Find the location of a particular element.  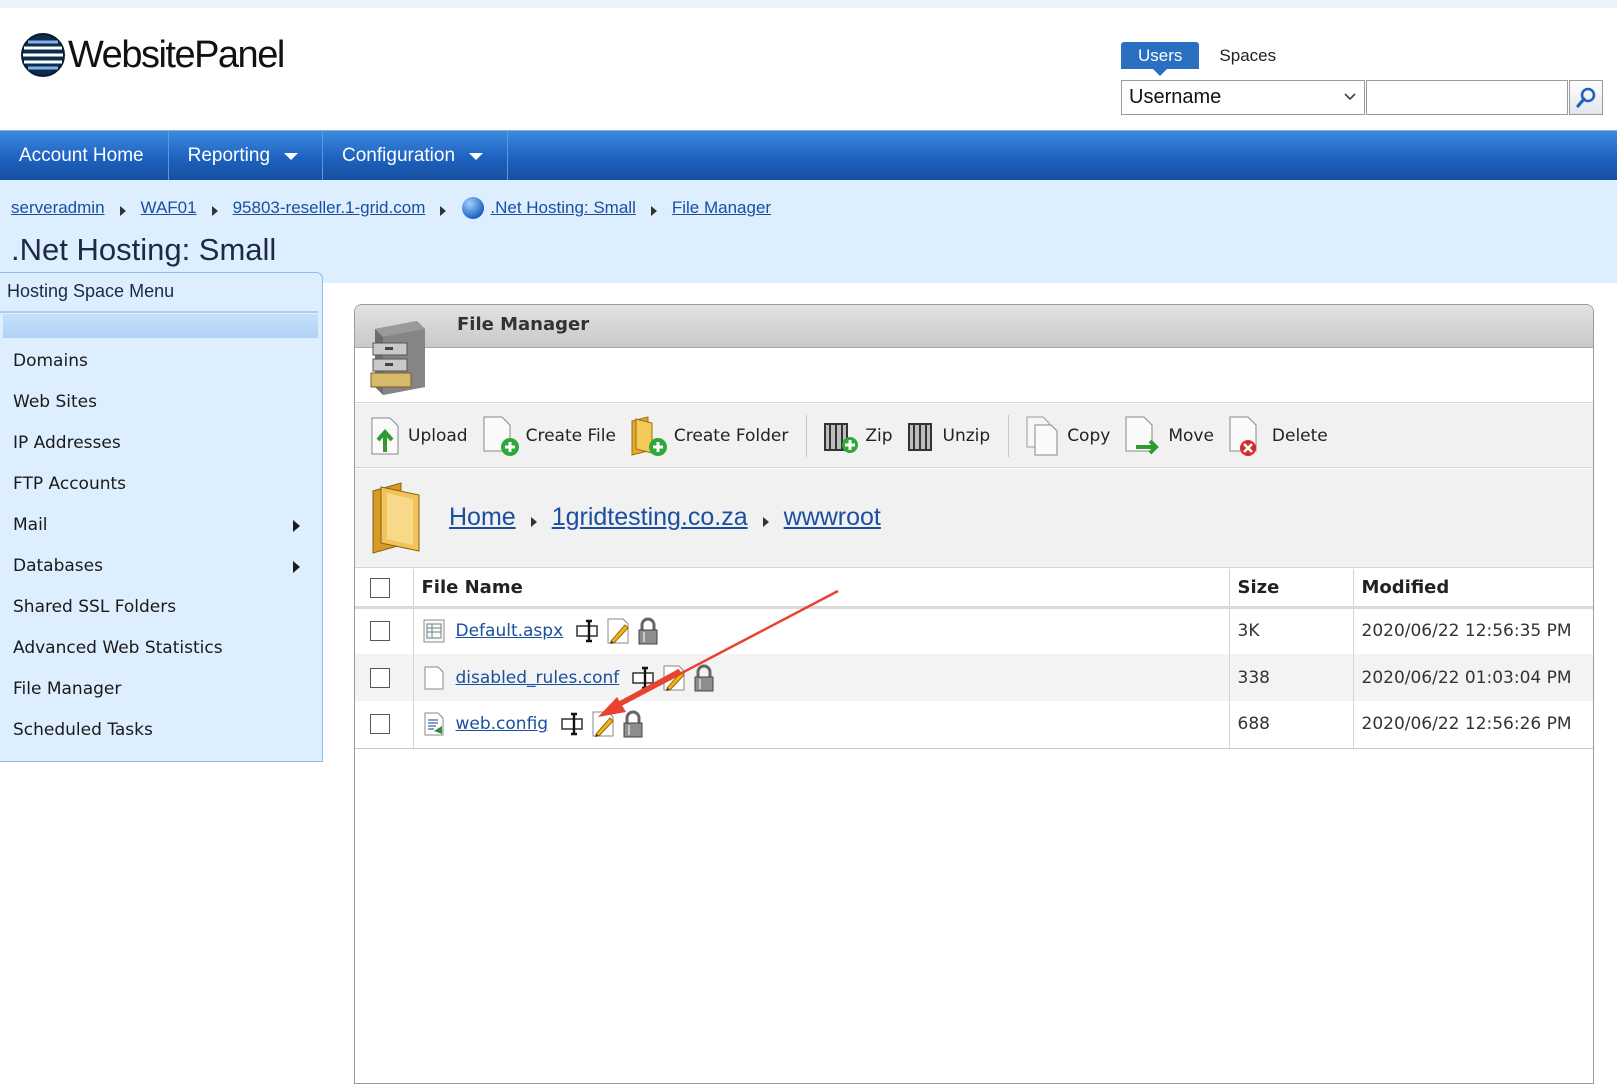

search-type-select: Username is located at coordinates (1243, 97).